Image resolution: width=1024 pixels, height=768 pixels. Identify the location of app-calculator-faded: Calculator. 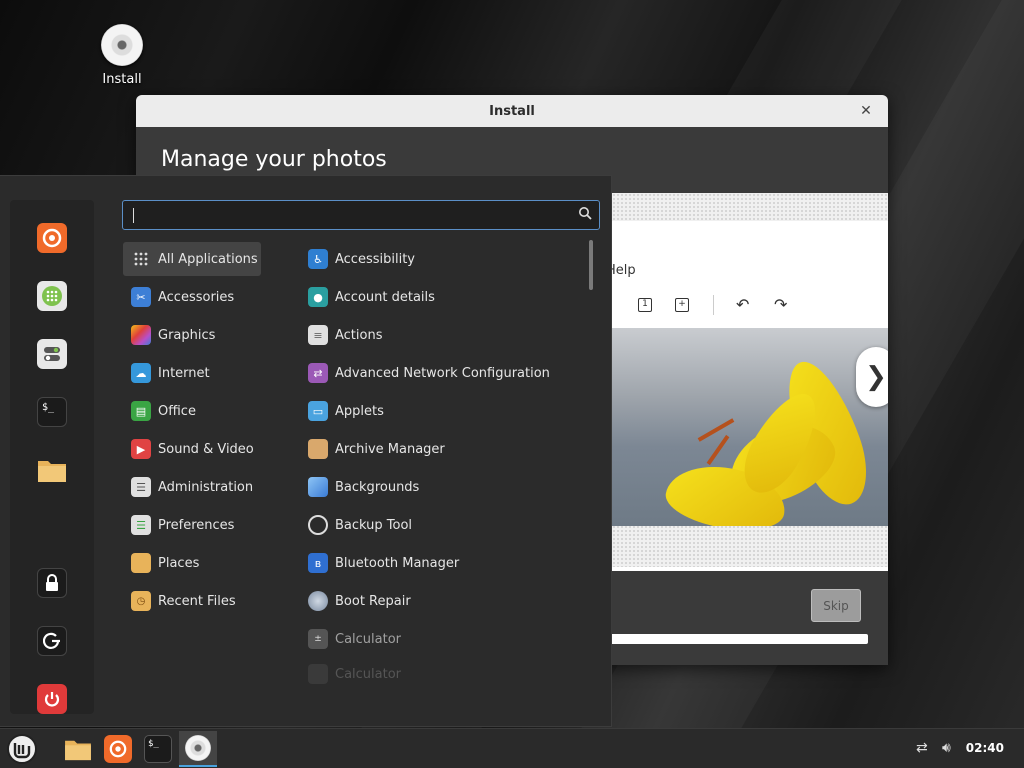
(350, 674).